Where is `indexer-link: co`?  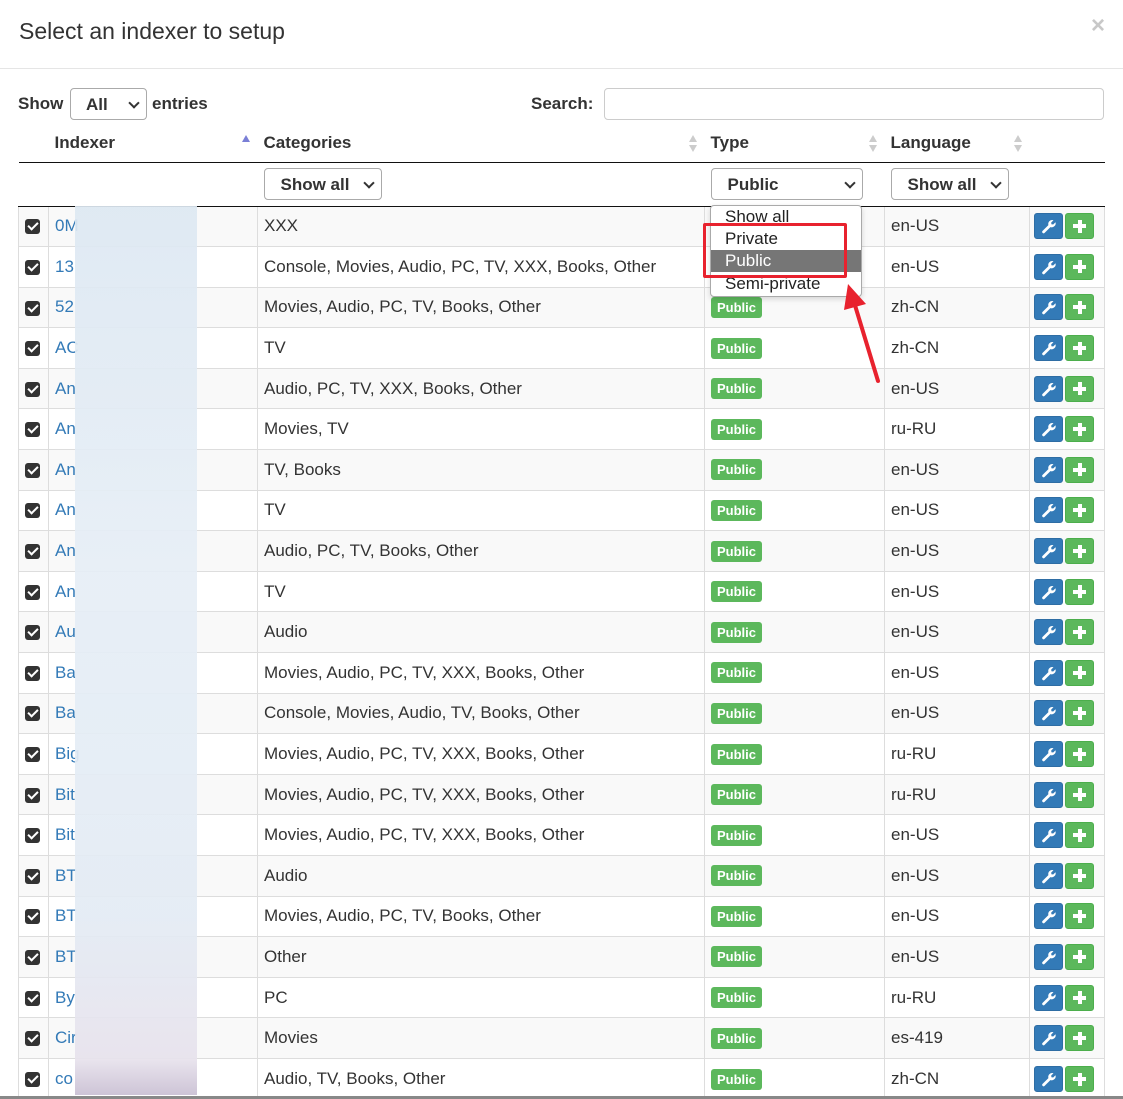 indexer-link: co is located at coordinates (64, 1078).